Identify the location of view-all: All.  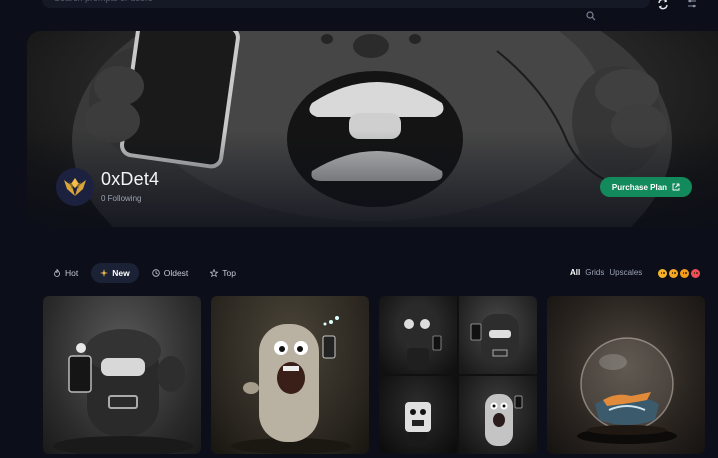
(575, 272).